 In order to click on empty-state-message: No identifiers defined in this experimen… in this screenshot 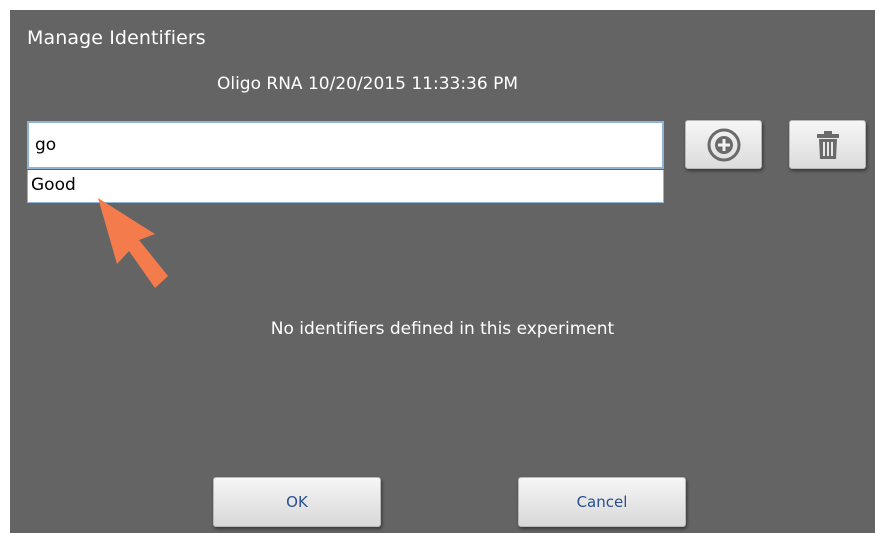, I will do `click(442, 329)`.